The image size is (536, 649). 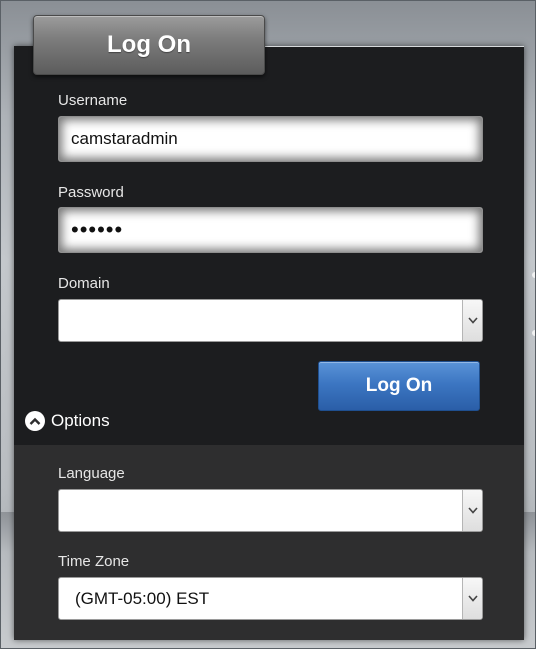 What do you see at coordinates (93, 100) in the screenshot?
I see `username-label: Username` at bounding box center [93, 100].